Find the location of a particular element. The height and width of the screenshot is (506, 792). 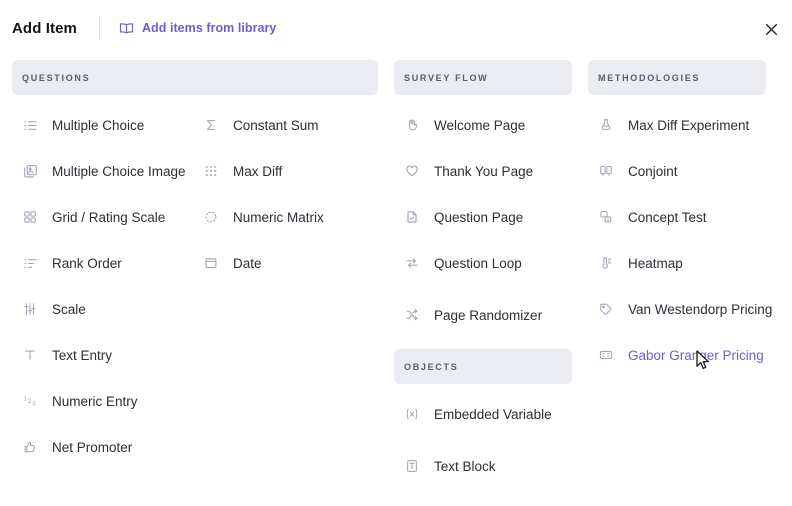

section-header-questions-label: QUESTIONS is located at coordinates (56, 77).